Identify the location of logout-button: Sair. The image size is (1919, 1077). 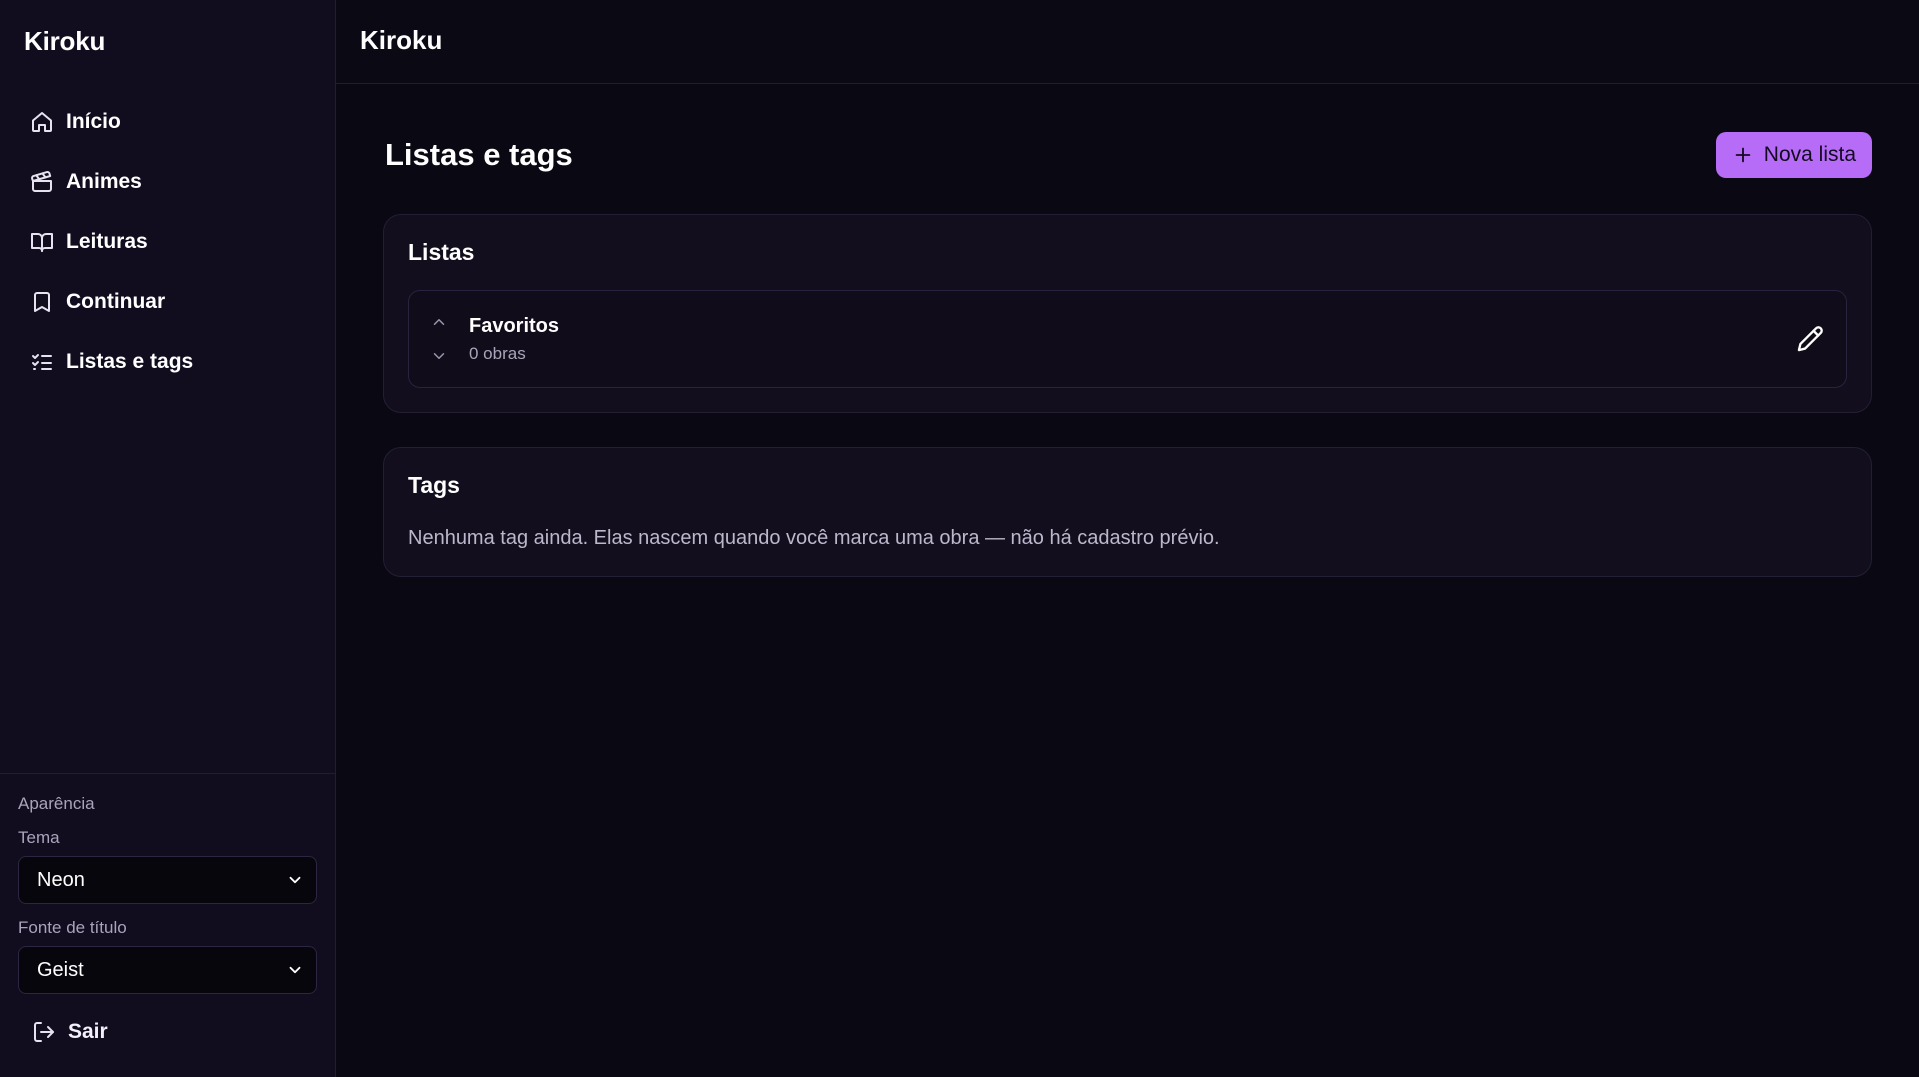
(167, 1032).